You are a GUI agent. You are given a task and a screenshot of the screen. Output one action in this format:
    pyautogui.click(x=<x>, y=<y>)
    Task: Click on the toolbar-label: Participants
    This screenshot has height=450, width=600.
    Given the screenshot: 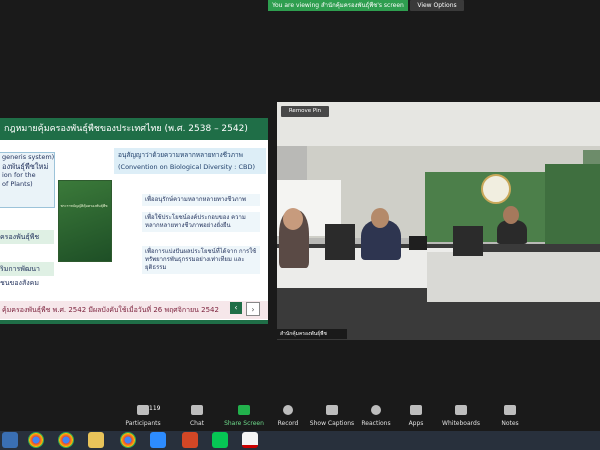 What is the action you would take?
    pyautogui.click(x=143, y=423)
    